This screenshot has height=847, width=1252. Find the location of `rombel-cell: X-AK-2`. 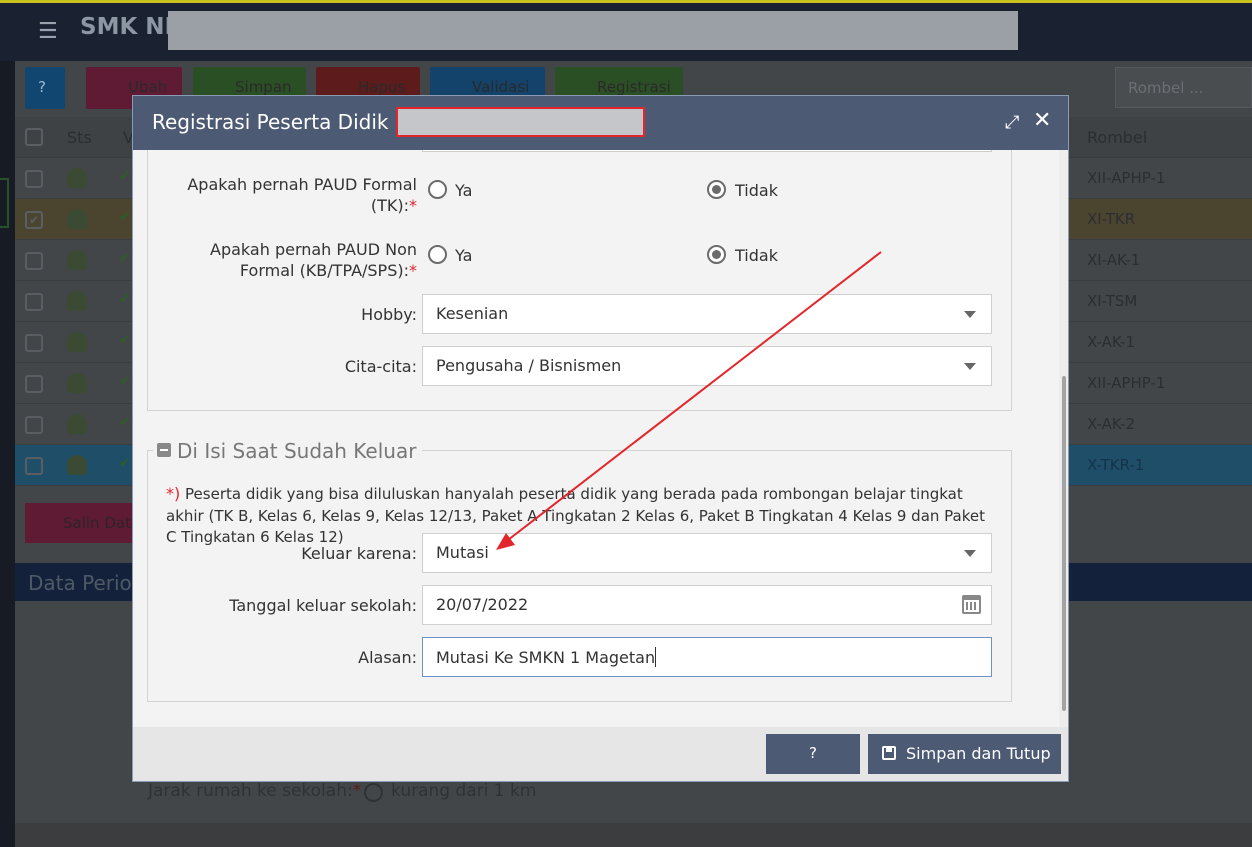

rombel-cell: X-AK-2 is located at coordinates (1111, 424).